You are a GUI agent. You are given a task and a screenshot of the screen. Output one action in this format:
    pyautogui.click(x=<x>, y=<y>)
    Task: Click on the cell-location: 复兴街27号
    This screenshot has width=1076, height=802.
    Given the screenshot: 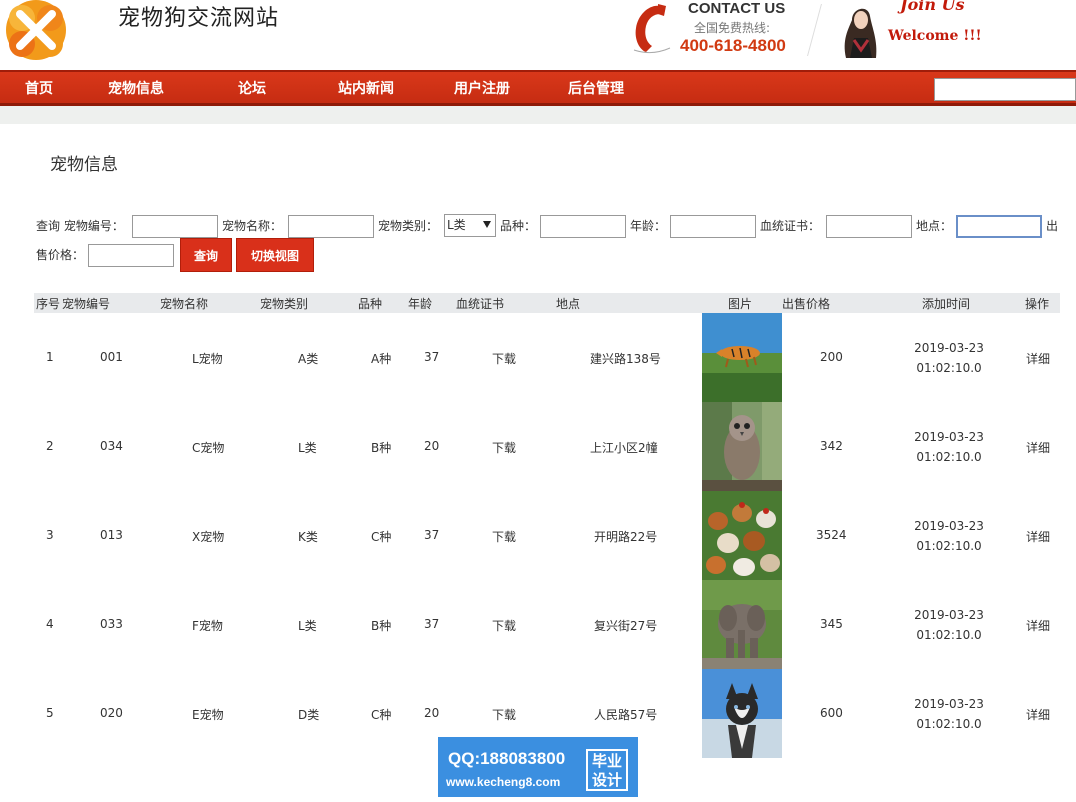 What is the action you would take?
    pyautogui.click(x=626, y=626)
    